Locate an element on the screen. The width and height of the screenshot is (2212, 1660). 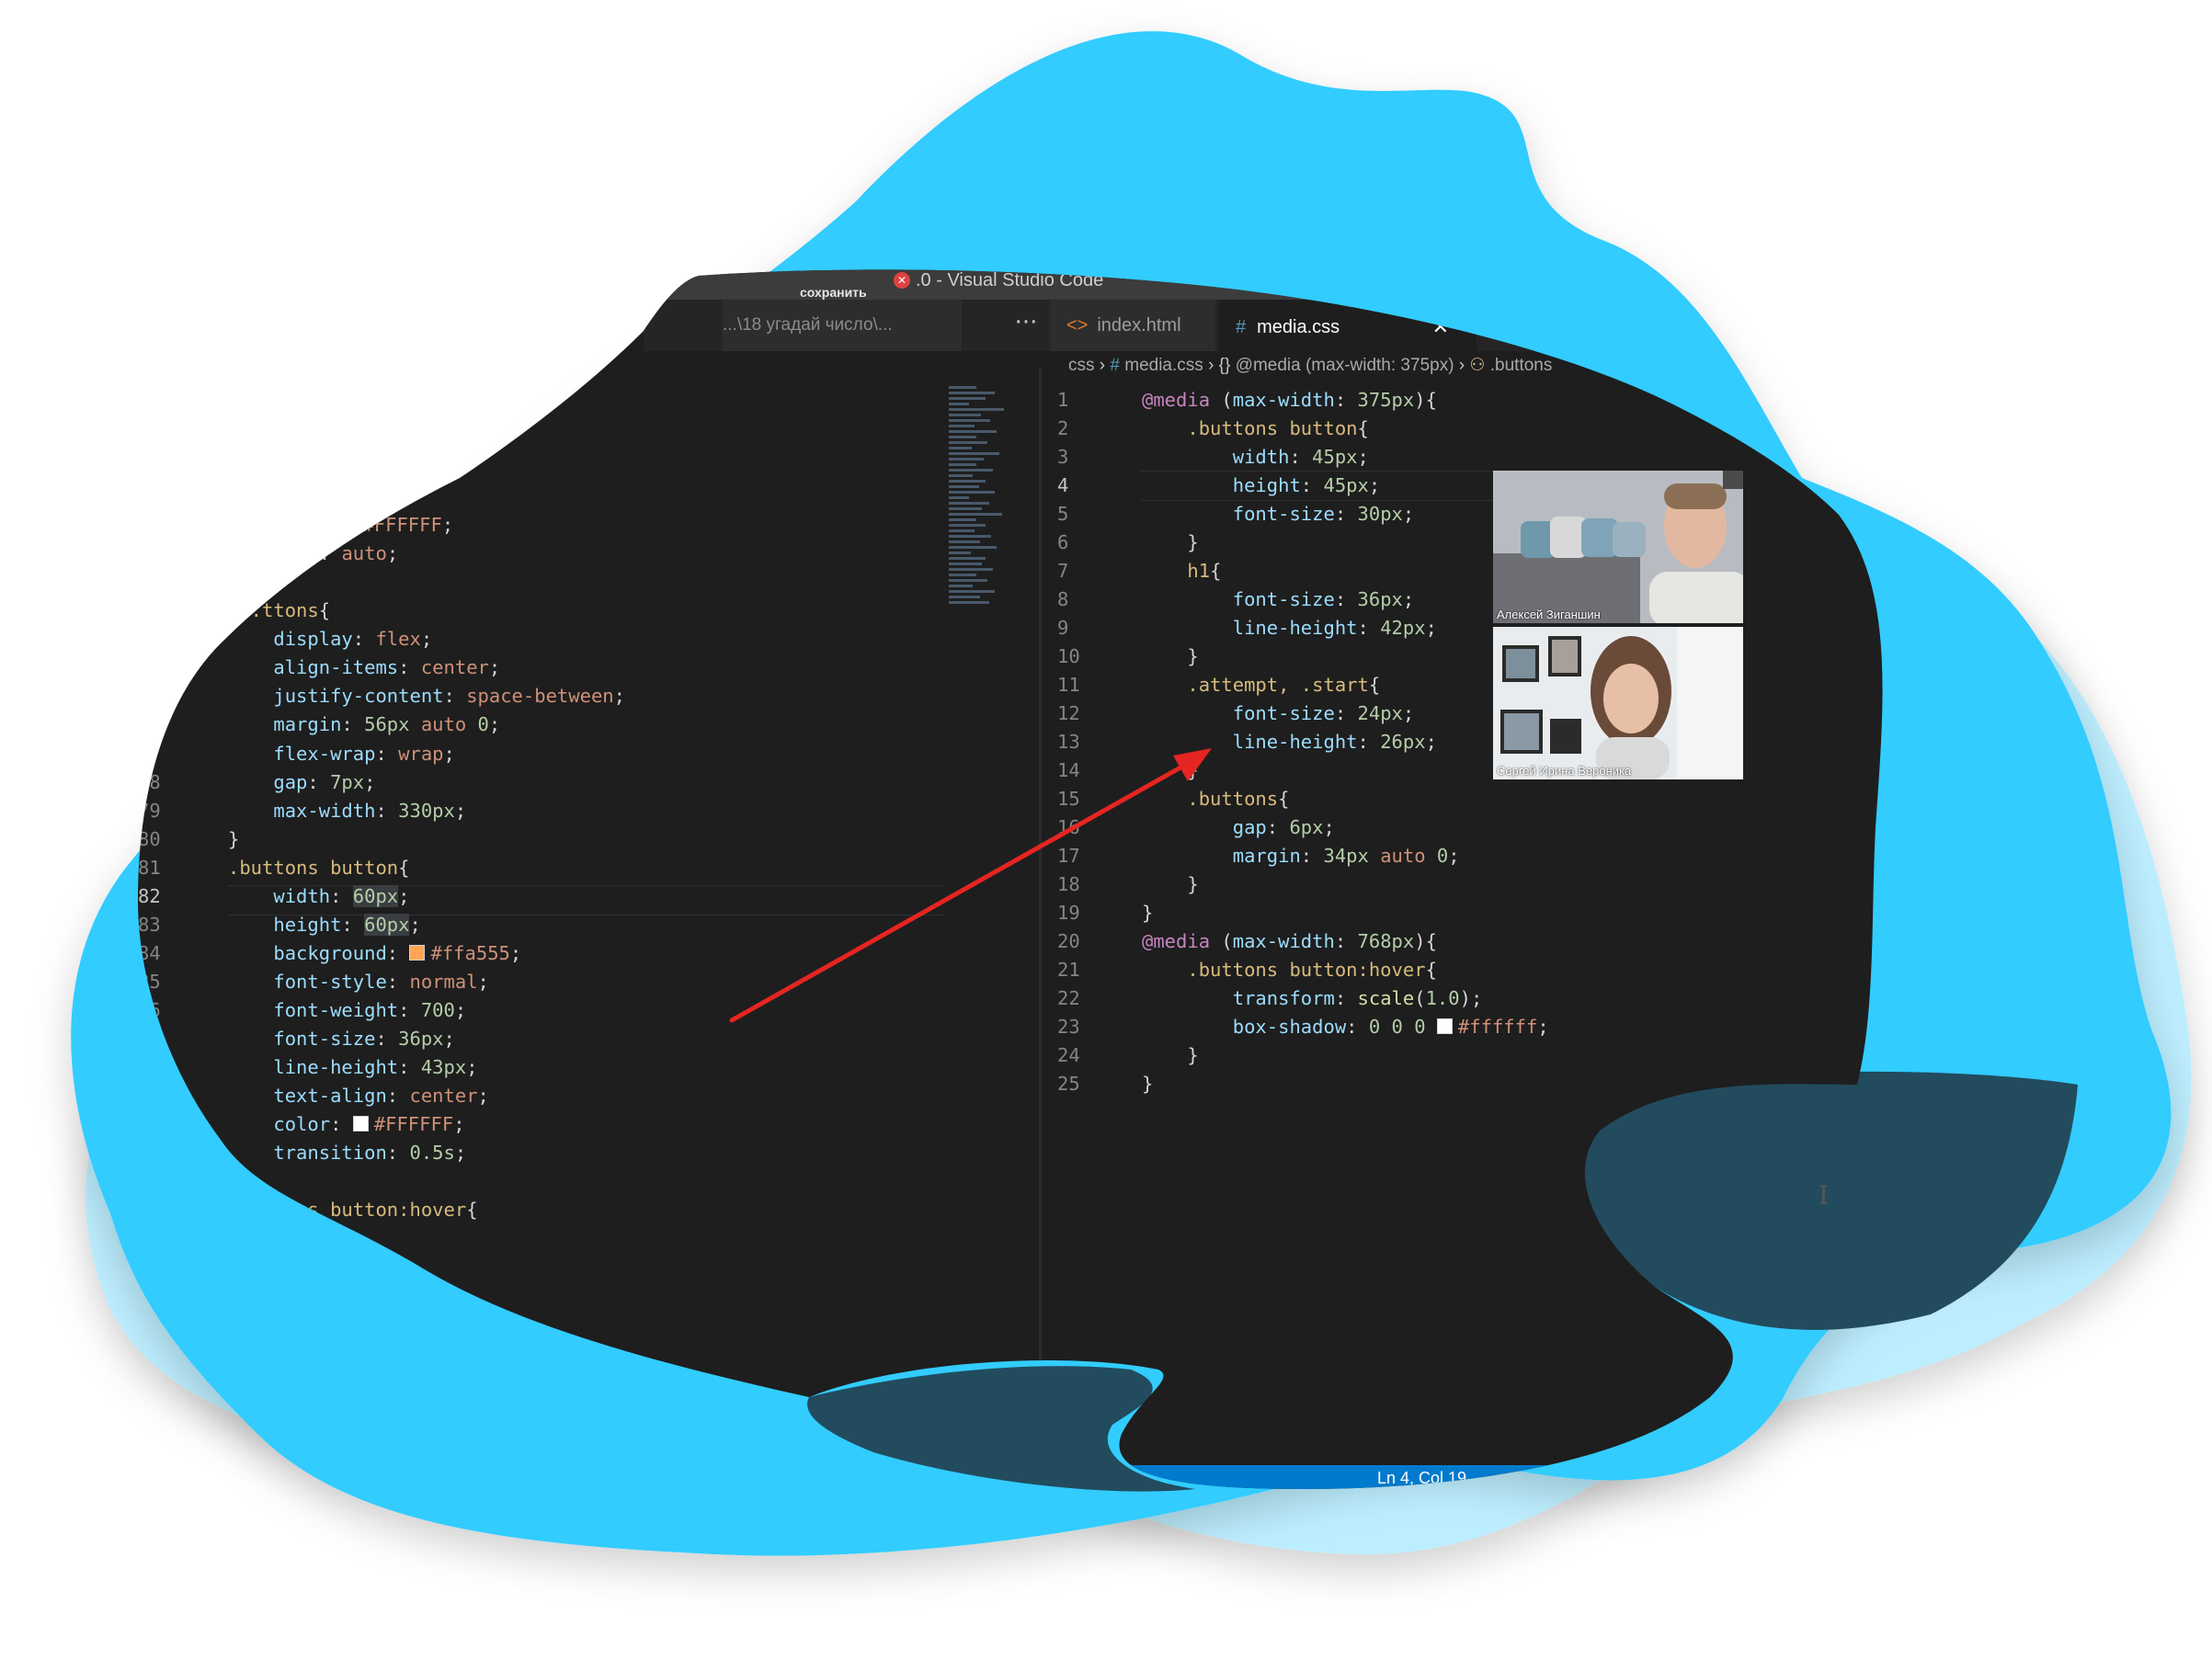
participant-1-image is located at coordinates (1618, 547).